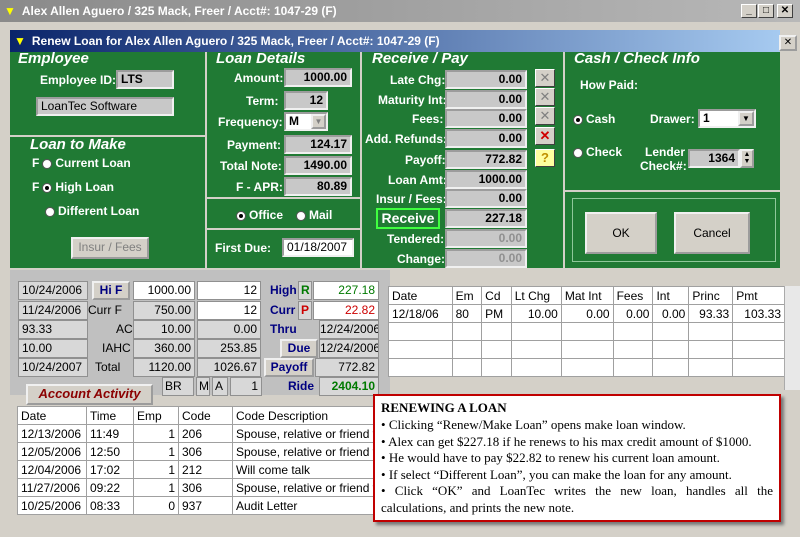  I want to click on first-due-field: 01/18/2007, so click(318, 247).